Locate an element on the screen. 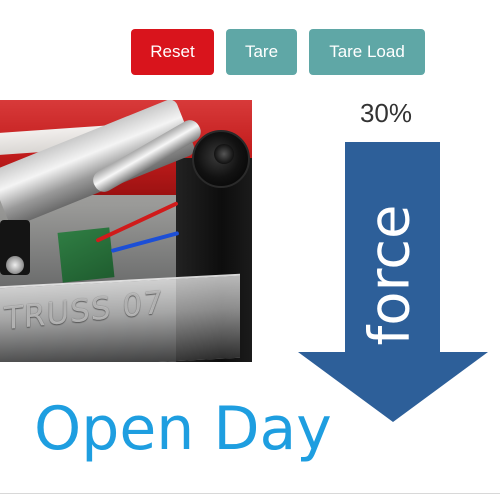 This screenshot has width=500, height=500. force-label: force is located at coordinates (390, 275).